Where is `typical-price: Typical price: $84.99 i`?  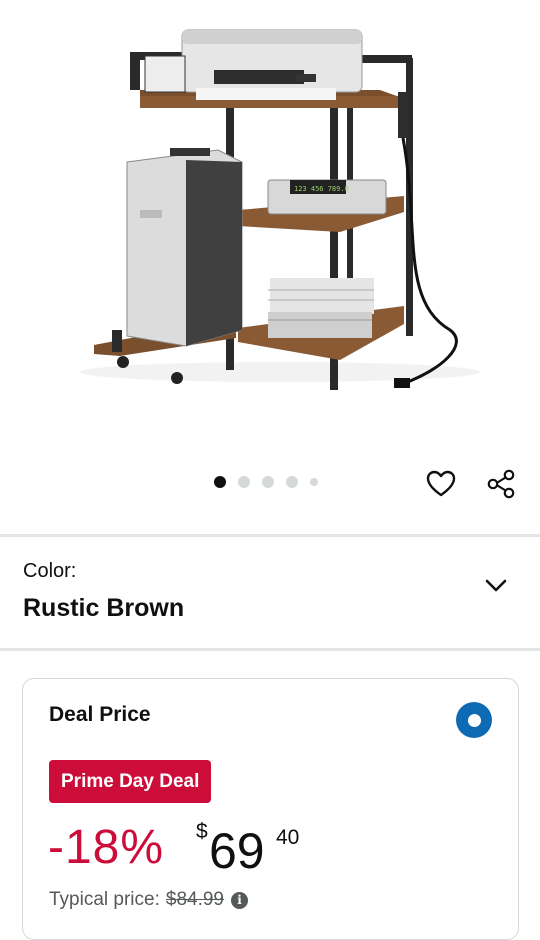
typical-price: Typical price: $84.99 i is located at coordinates (148, 900).